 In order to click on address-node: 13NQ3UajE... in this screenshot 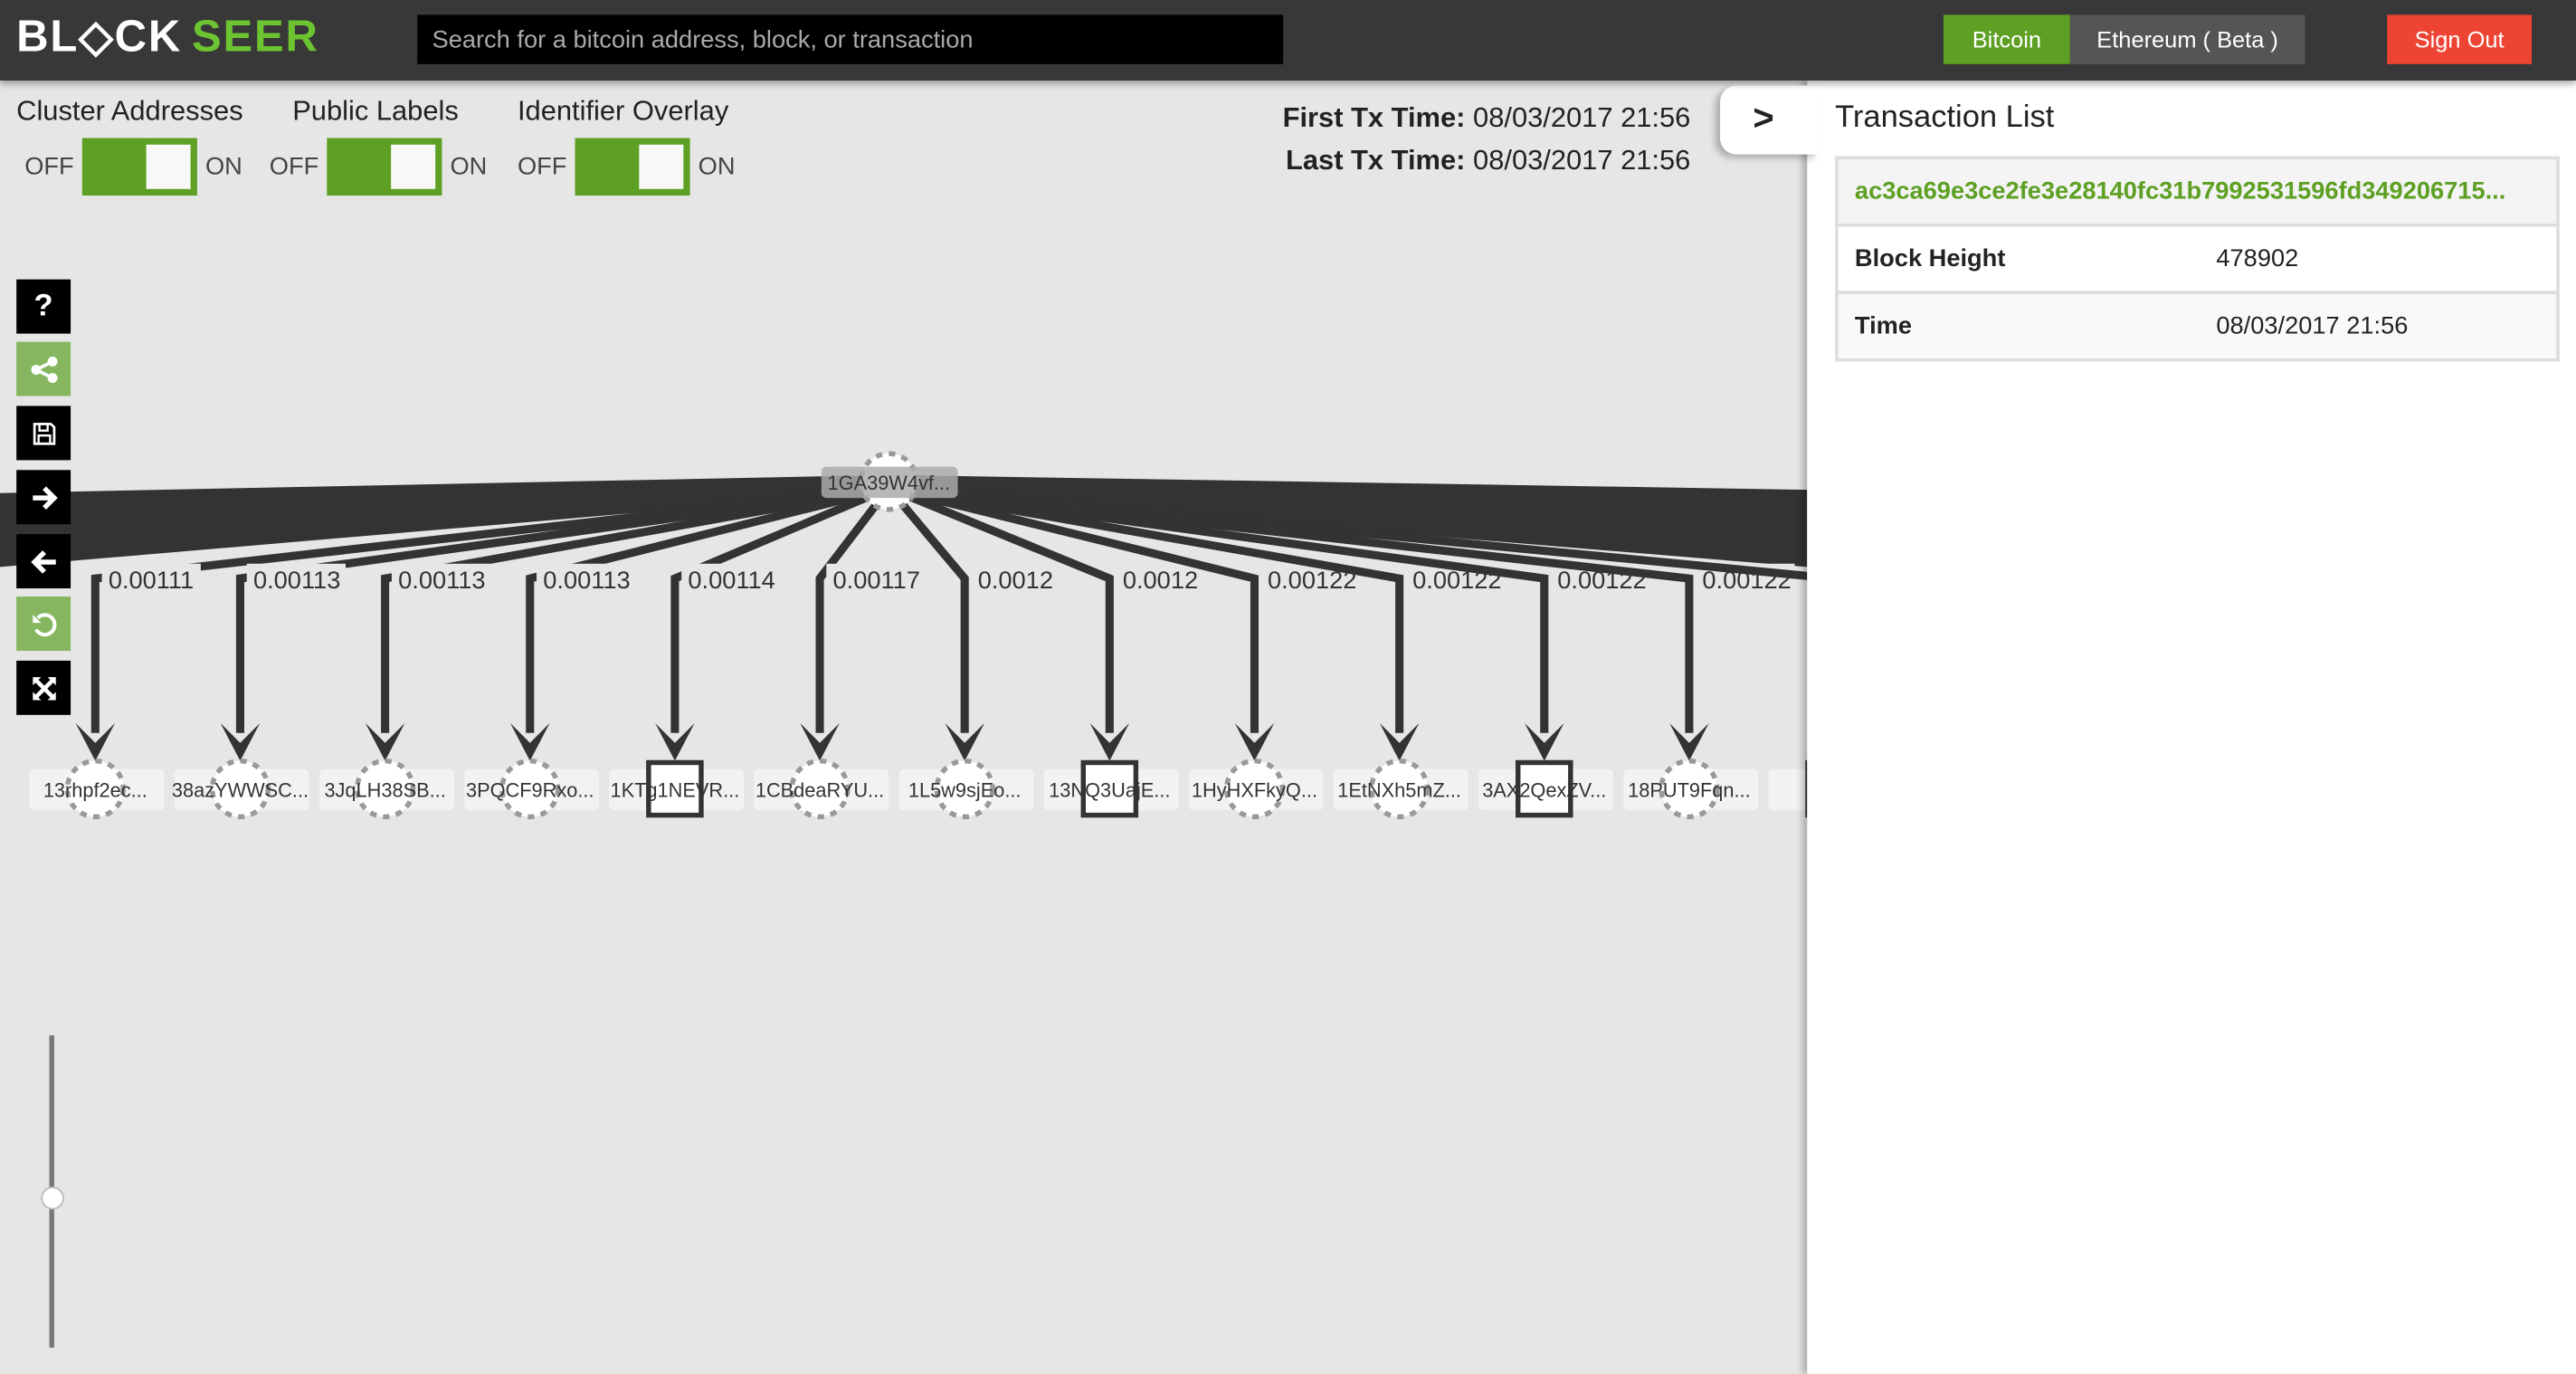, I will do `click(1111, 788)`.